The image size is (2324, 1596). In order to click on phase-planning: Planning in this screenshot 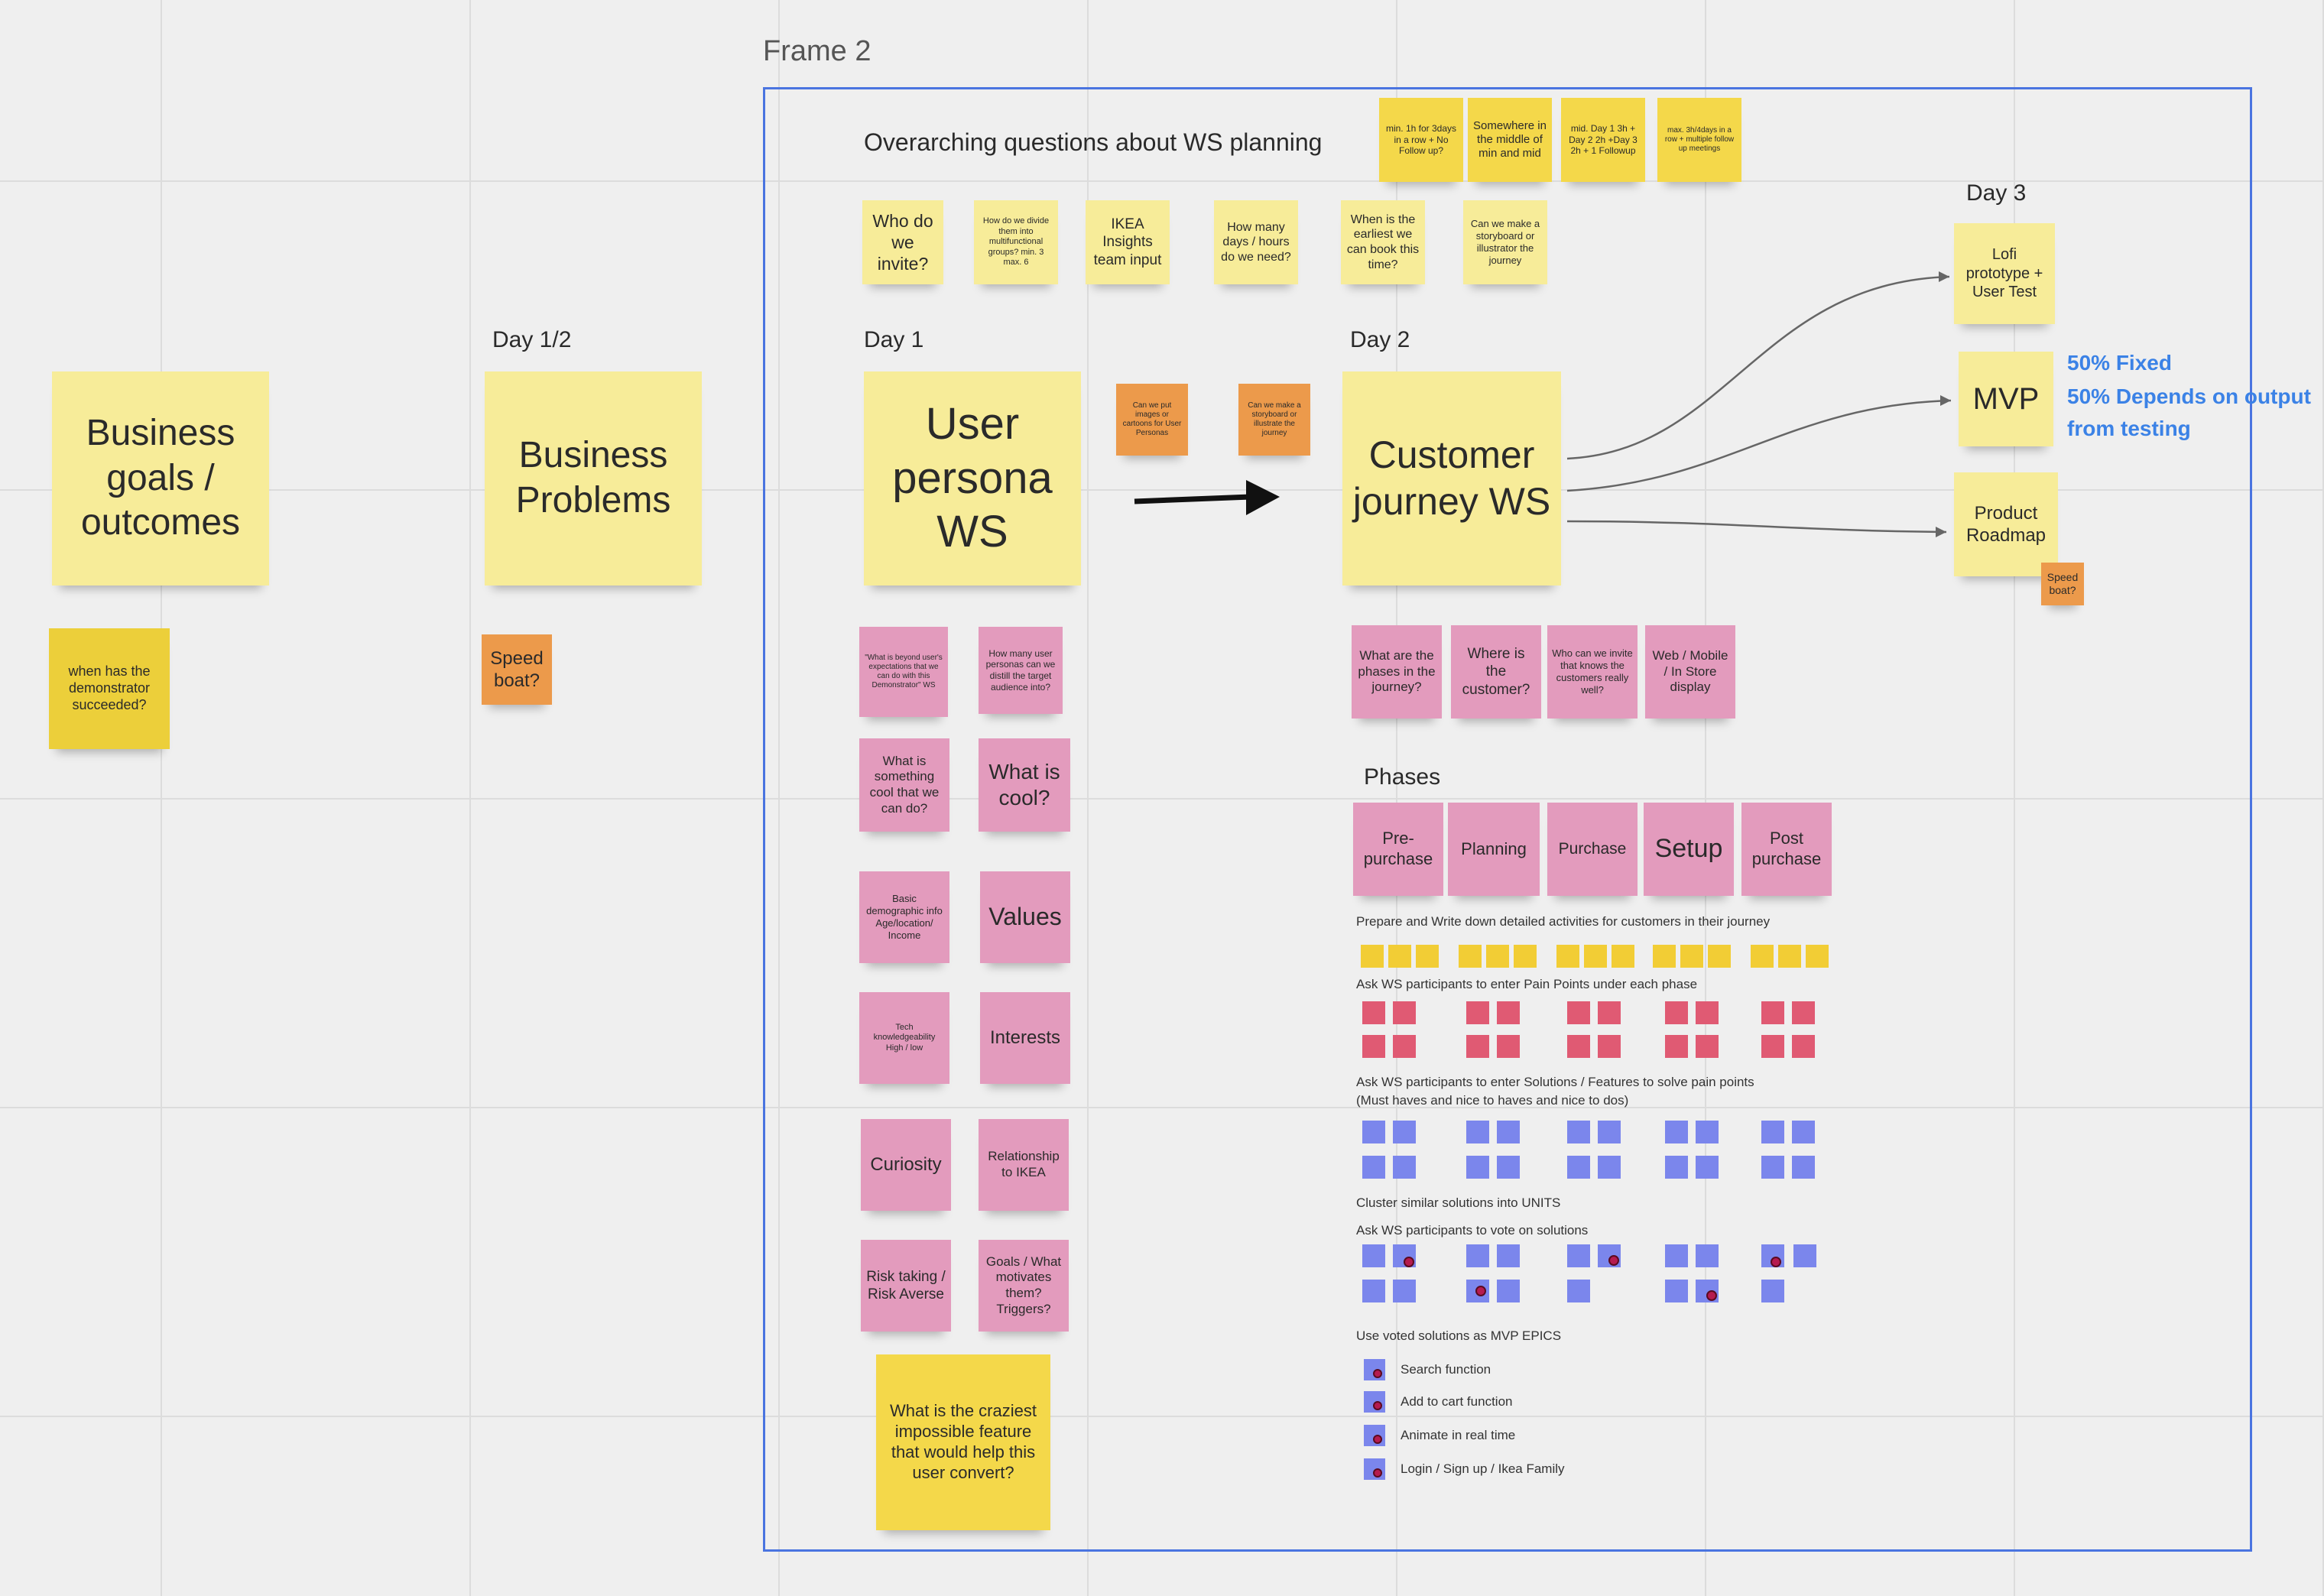, I will do `click(1494, 849)`.